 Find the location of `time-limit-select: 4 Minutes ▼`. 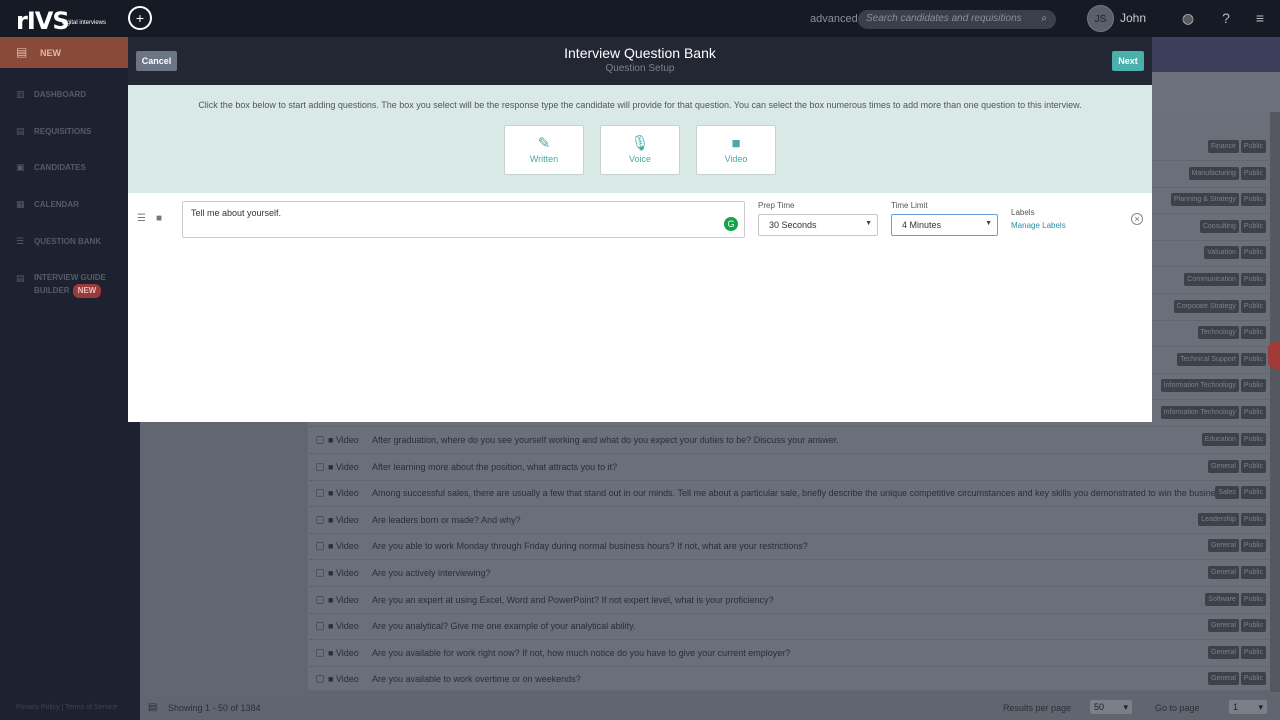

time-limit-select: 4 Minutes ▼ is located at coordinates (944, 225).